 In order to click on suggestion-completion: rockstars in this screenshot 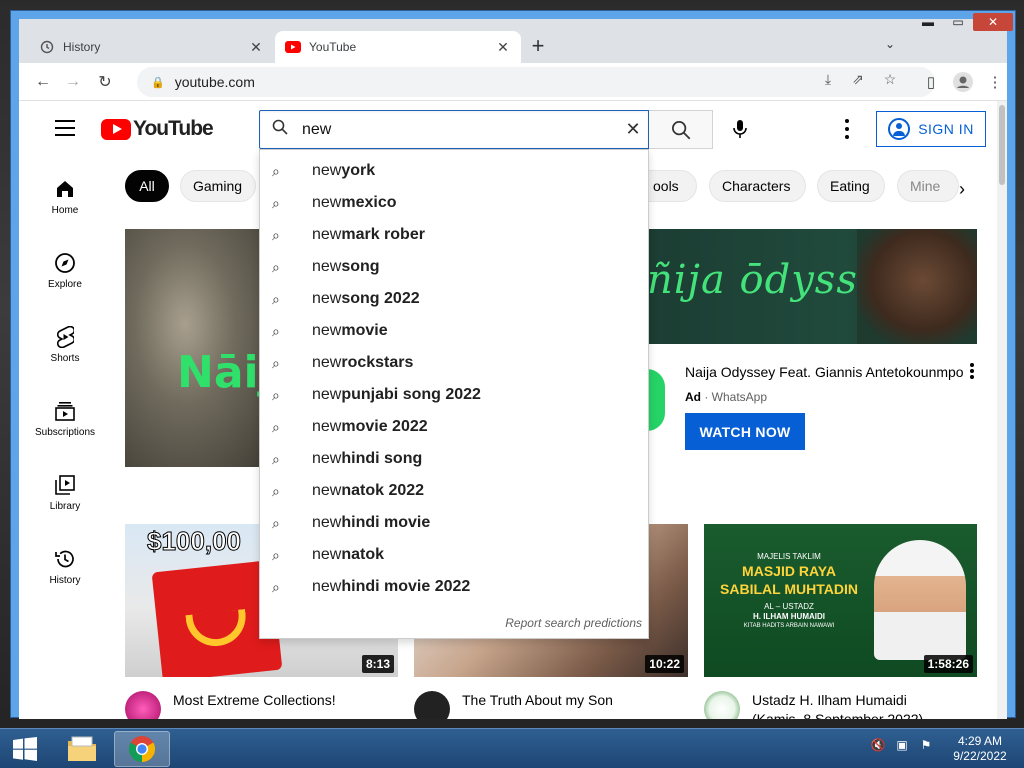, I will do `click(377, 362)`.